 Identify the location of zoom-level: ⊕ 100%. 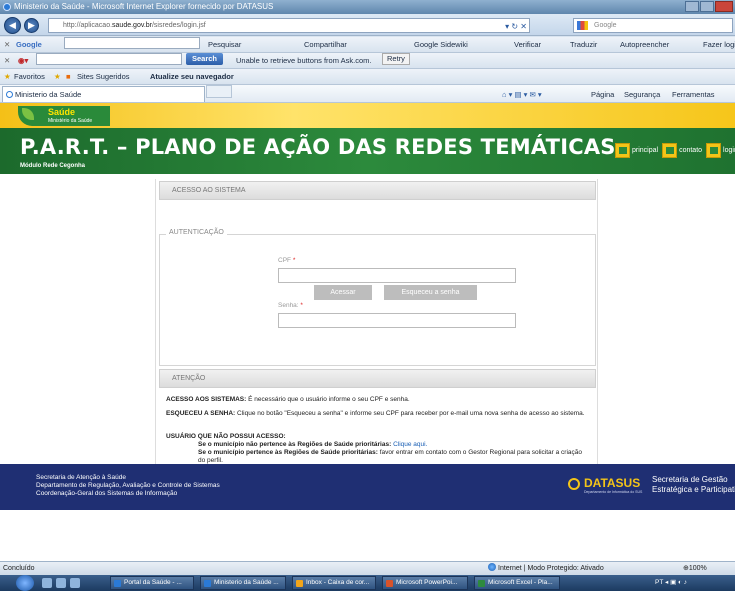
(695, 568).